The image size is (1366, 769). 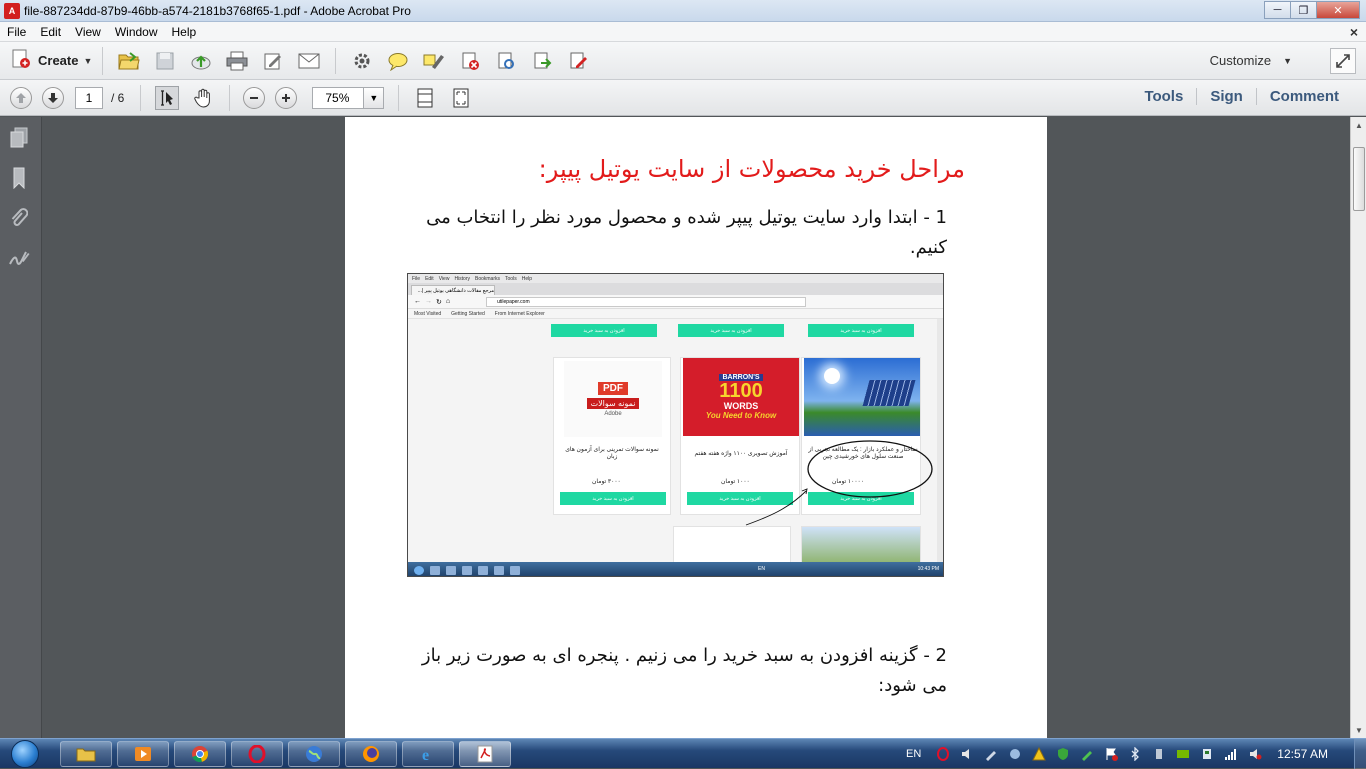 I want to click on page-thumbnails-icon, so click(x=19, y=138).